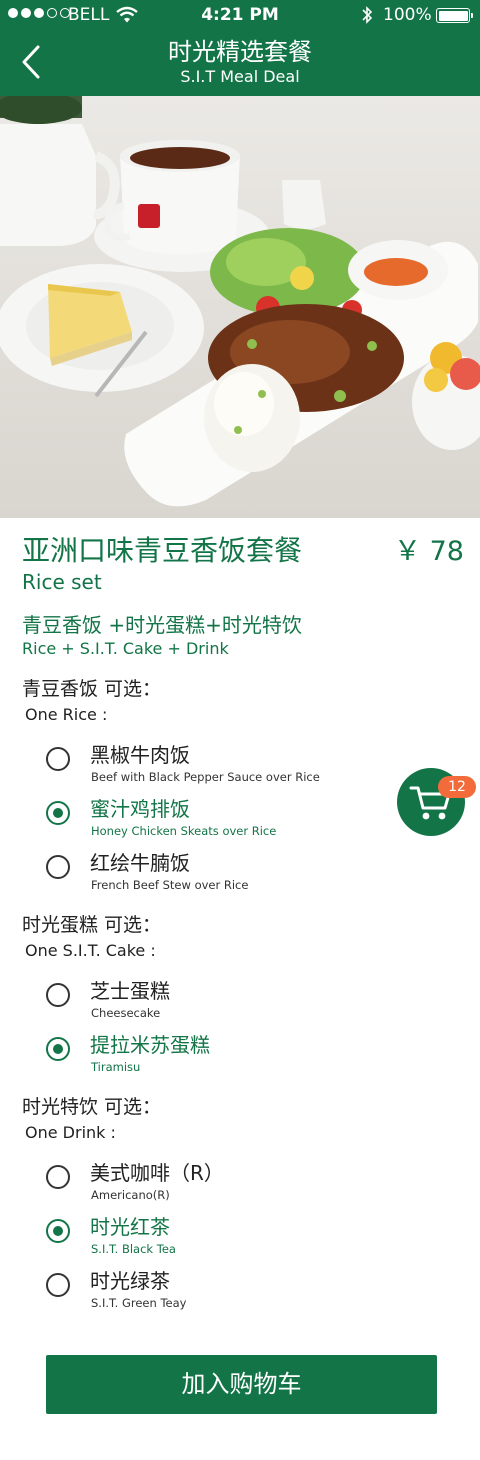 Image resolution: width=480 pixels, height=1460 pixels. I want to click on option-label: 黑椒牛肉饭, so click(140, 755).